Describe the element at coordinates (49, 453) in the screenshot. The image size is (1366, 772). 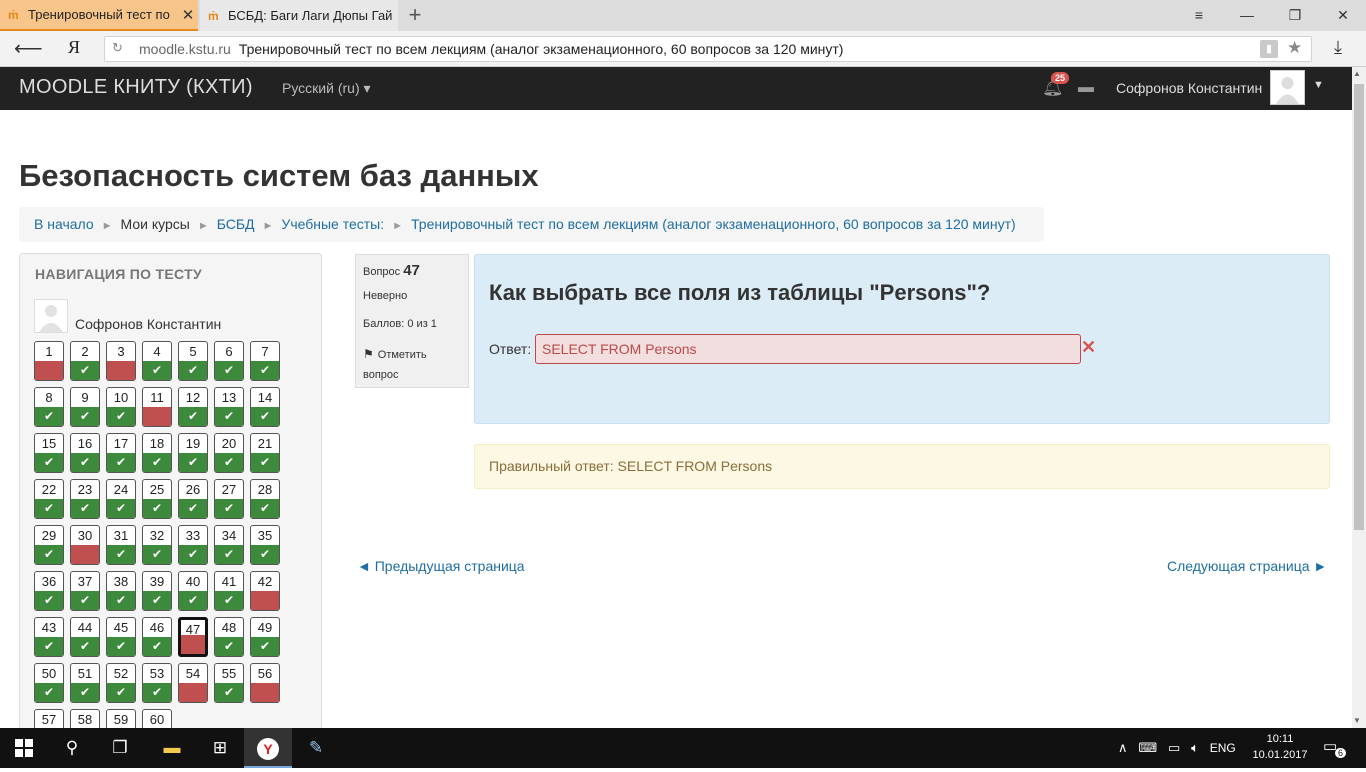
I see `question-nav-button: 15 ✔` at that location.